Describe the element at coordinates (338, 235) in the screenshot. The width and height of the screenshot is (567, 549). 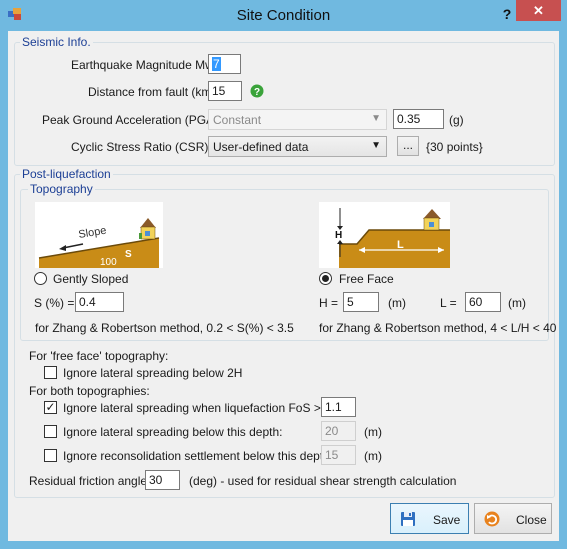
I see `free-face-h-text: H` at that location.